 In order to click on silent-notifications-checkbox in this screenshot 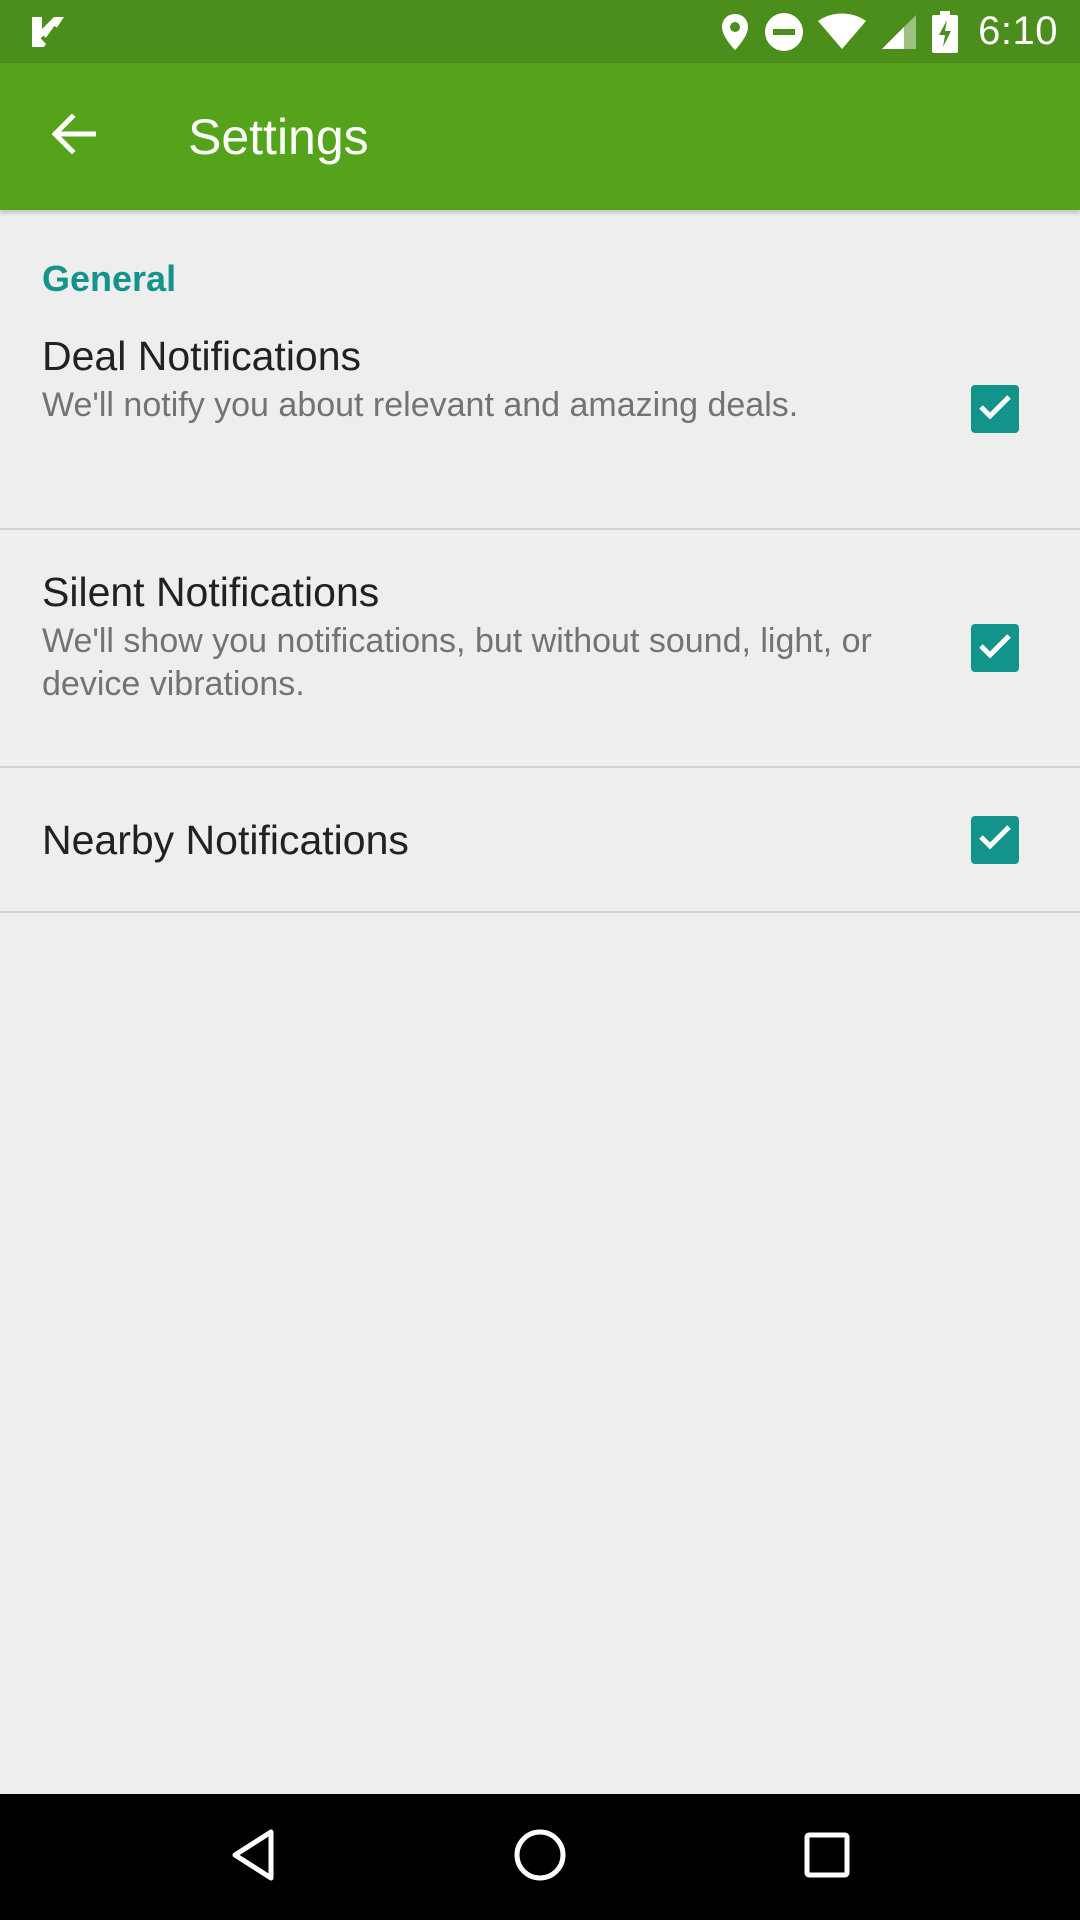, I will do `click(995, 648)`.